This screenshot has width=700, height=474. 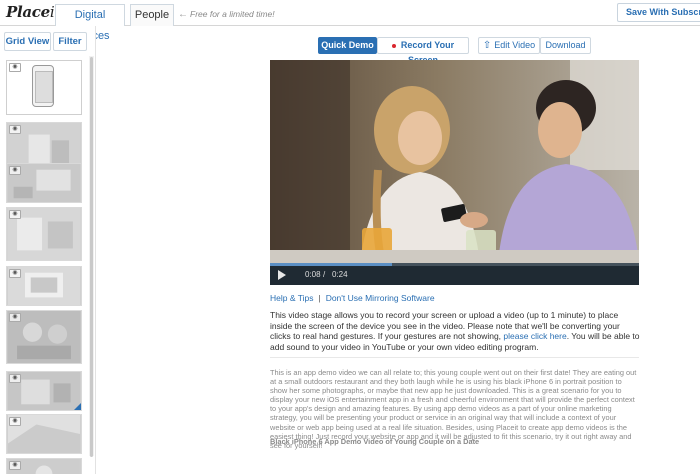 What do you see at coordinates (77, 406) in the screenshot?
I see `selected-corner-marker` at bounding box center [77, 406].